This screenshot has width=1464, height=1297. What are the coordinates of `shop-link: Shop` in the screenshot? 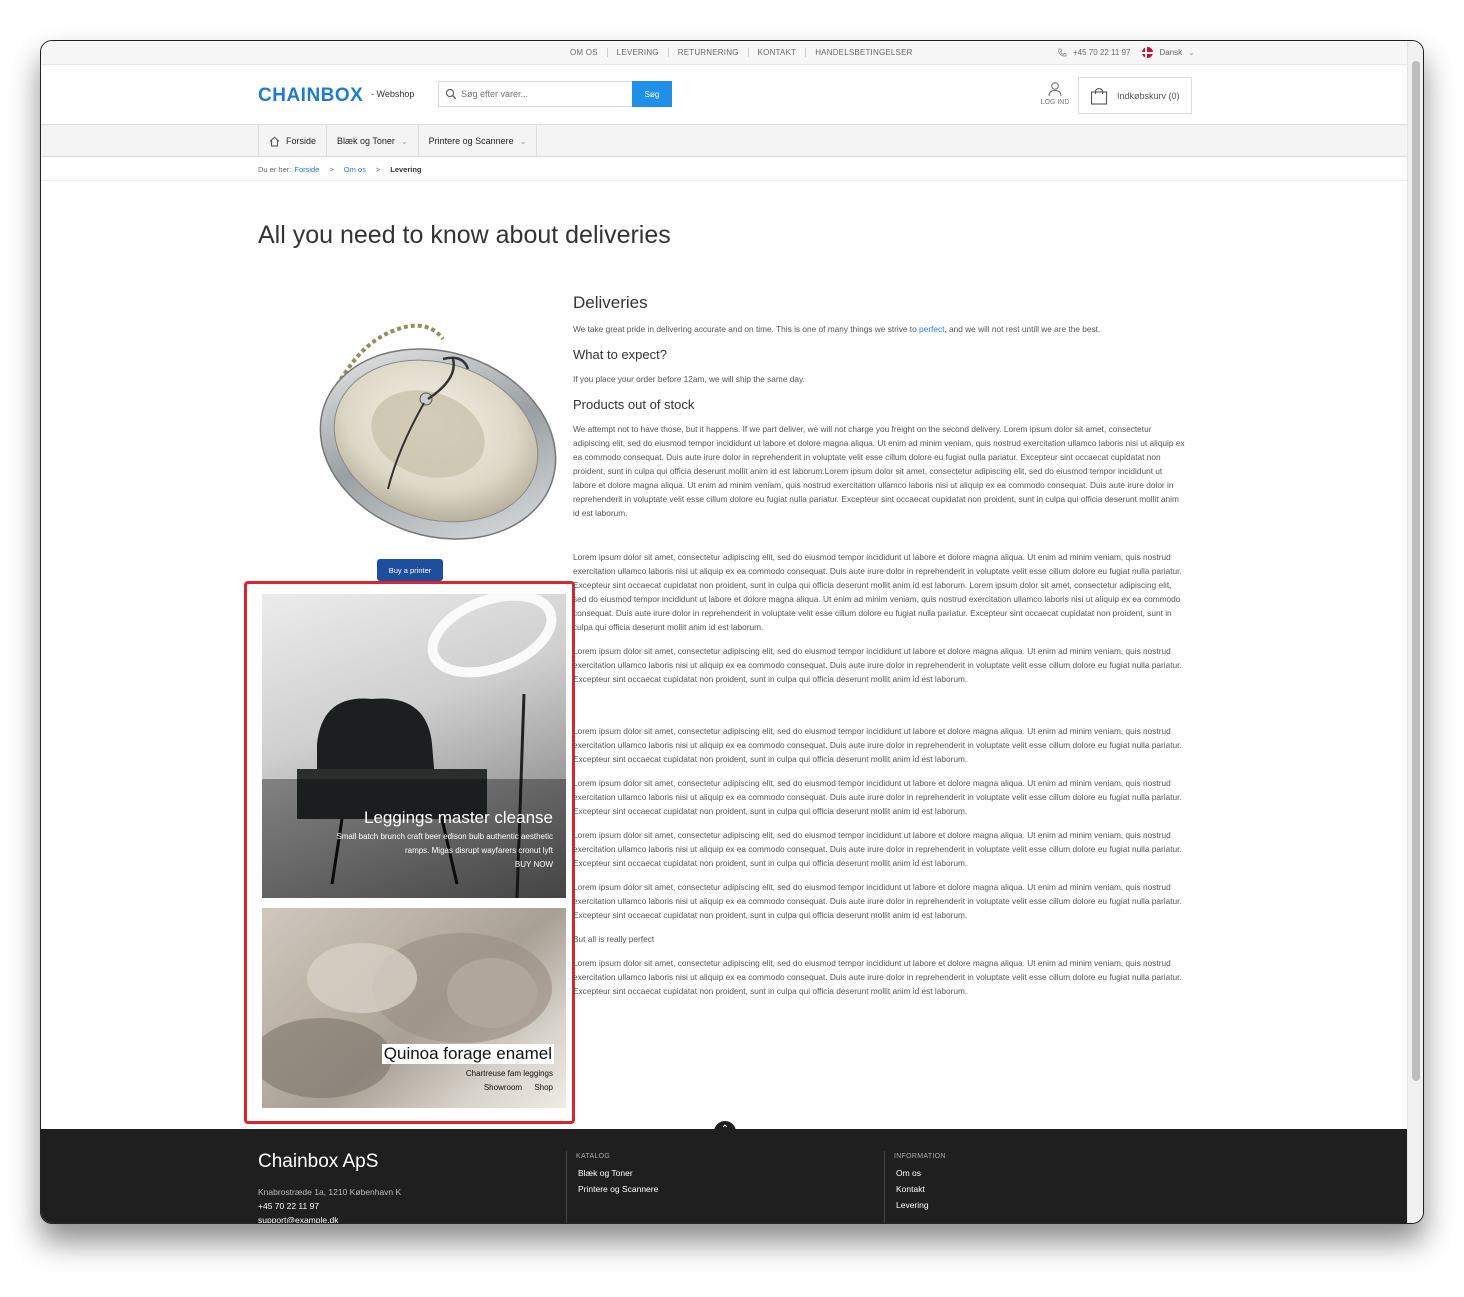 It's located at (543, 1087).